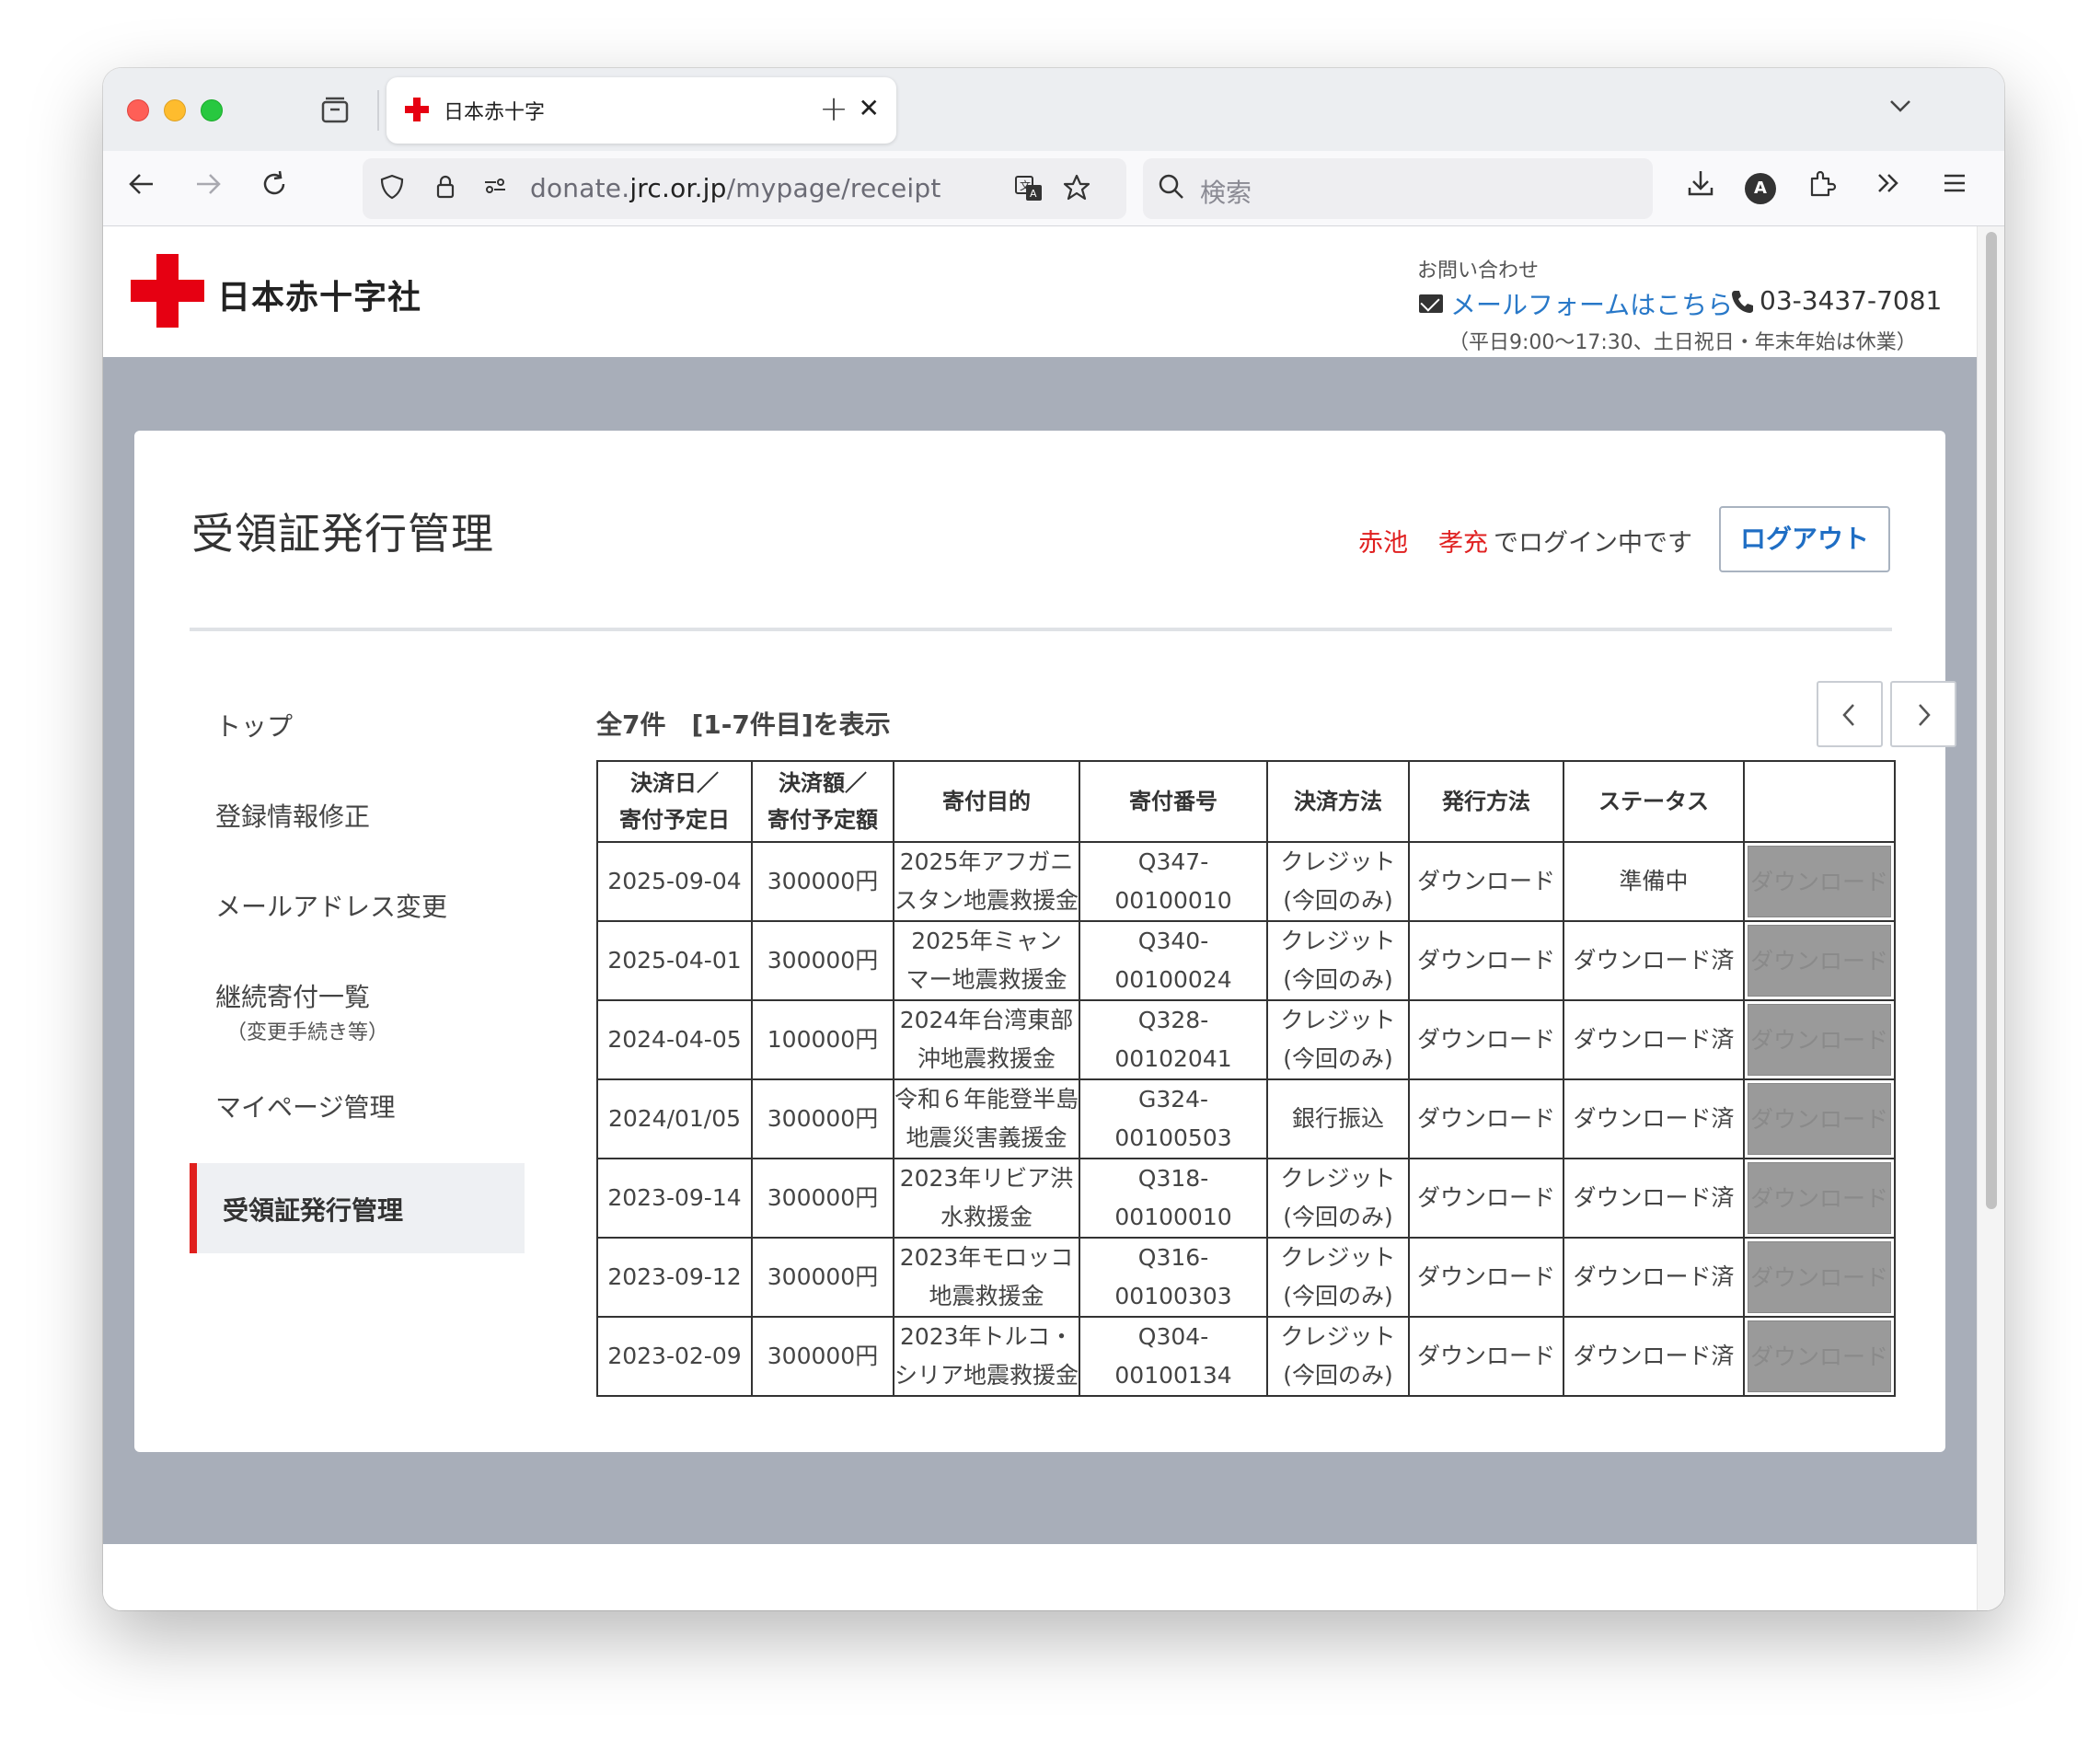 The height and width of the screenshot is (1741, 2100). I want to click on purpose-cell: 2023年モロッコ 地震救援金, so click(986, 1277).